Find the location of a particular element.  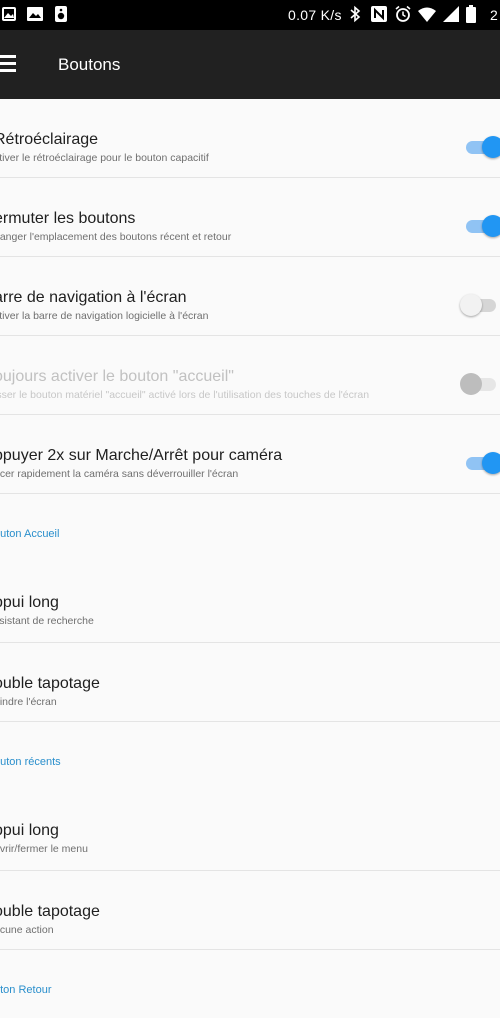

setting-title: Rétroéclairage is located at coordinates (49, 139).